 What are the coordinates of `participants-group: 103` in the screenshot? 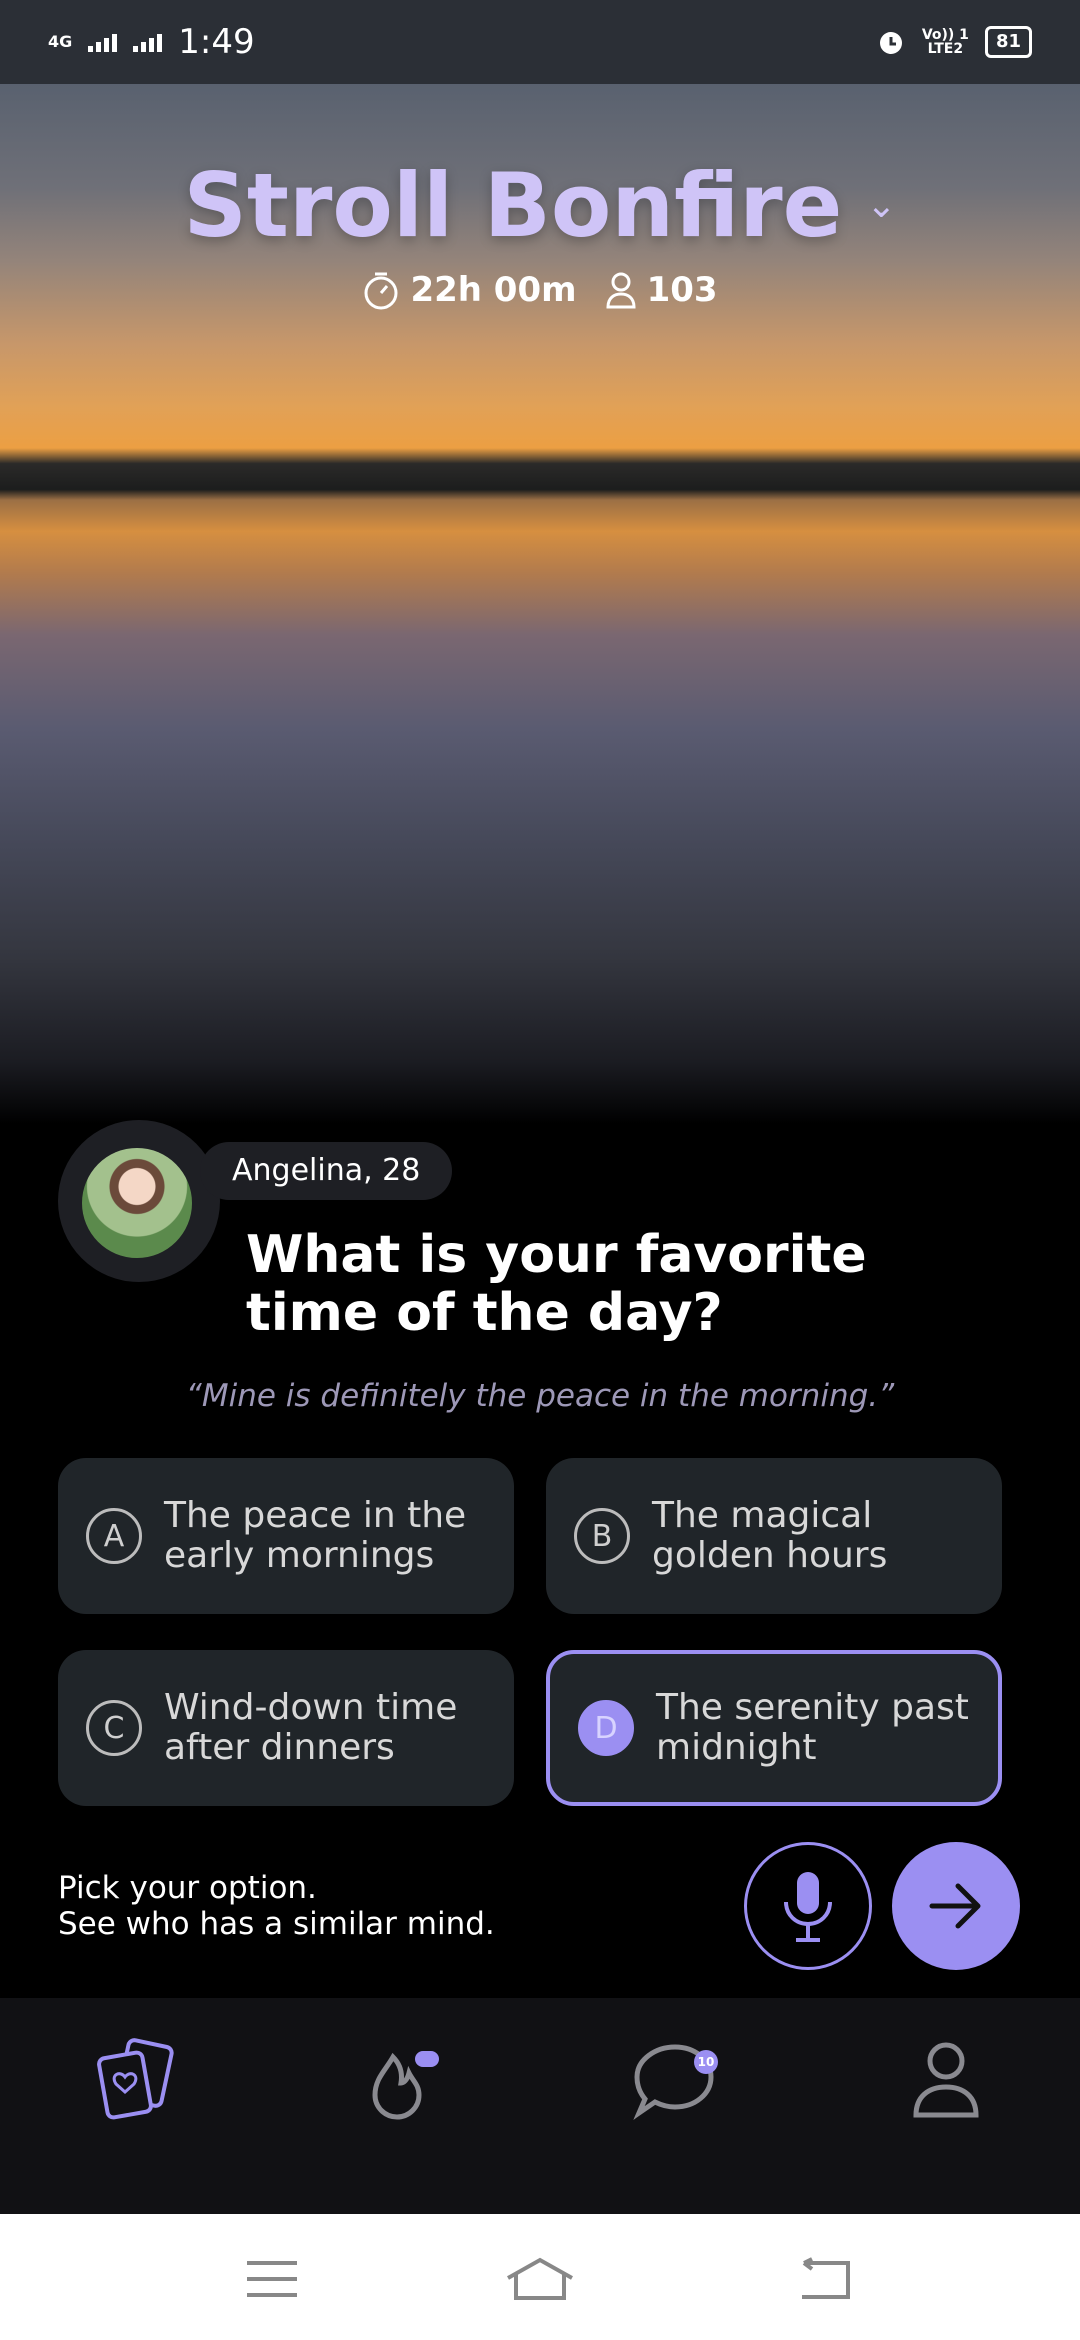 It's located at (661, 290).